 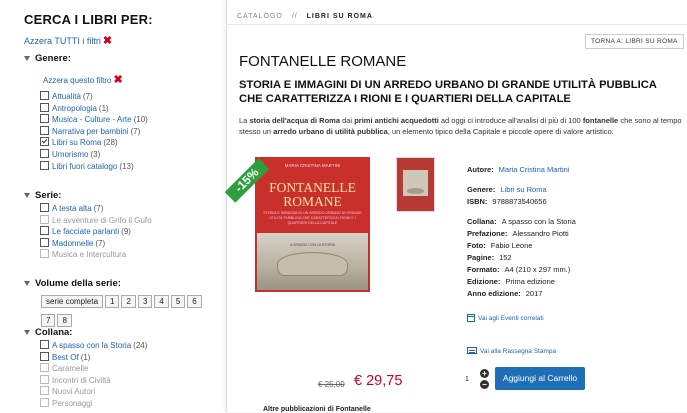 I want to click on serie-heading: Serie:, so click(x=42, y=195).